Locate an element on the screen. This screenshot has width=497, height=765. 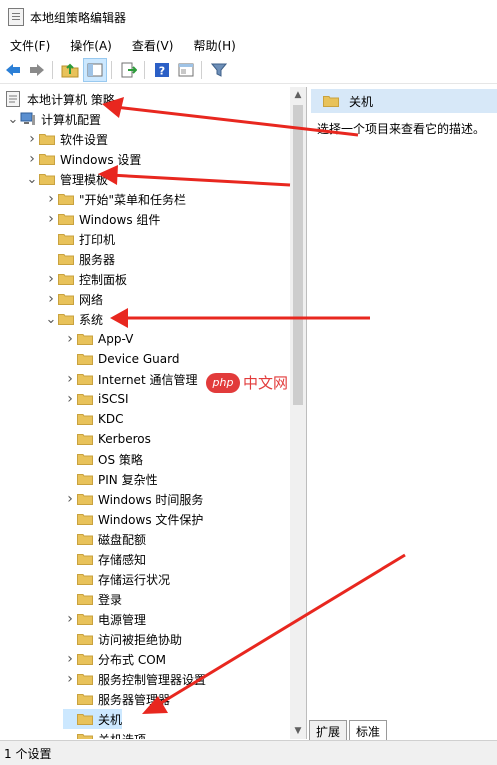
tab-standard: 标准 is located at coordinates (368, 730).